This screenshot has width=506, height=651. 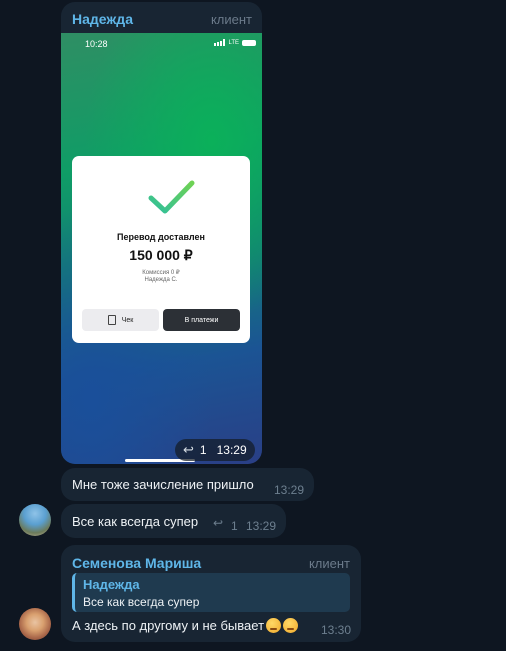 What do you see at coordinates (249, 42) in the screenshot?
I see `battery-icon` at bounding box center [249, 42].